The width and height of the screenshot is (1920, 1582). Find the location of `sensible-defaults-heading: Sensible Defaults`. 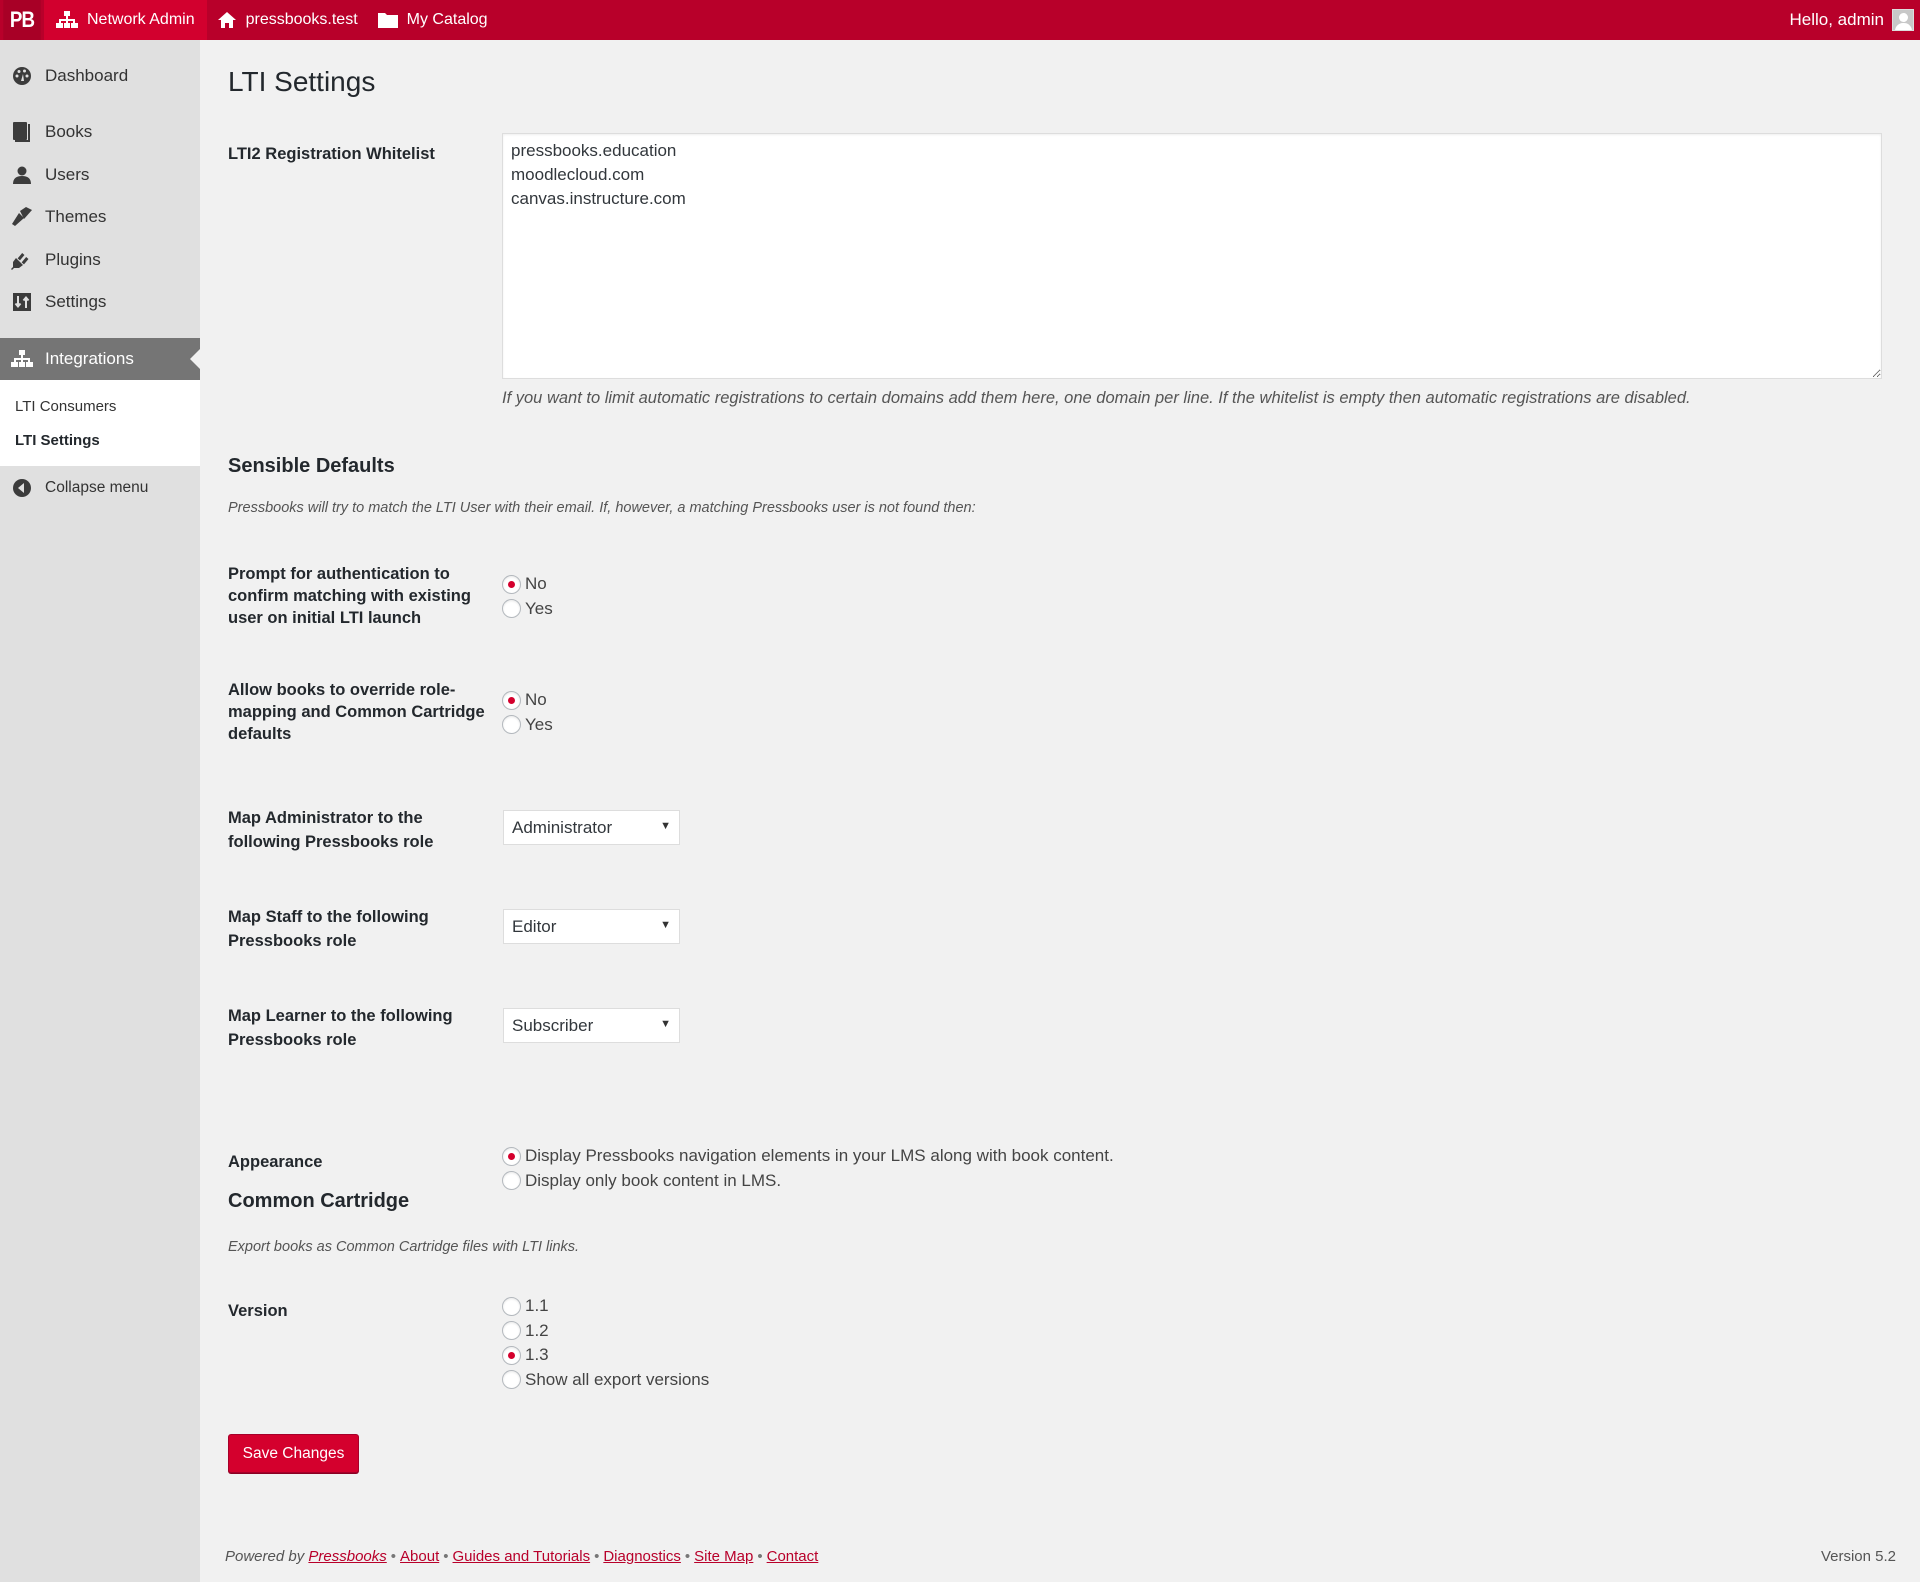

sensible-defaults-heading: Sensible Defaults is located at coordinates (311, 466).